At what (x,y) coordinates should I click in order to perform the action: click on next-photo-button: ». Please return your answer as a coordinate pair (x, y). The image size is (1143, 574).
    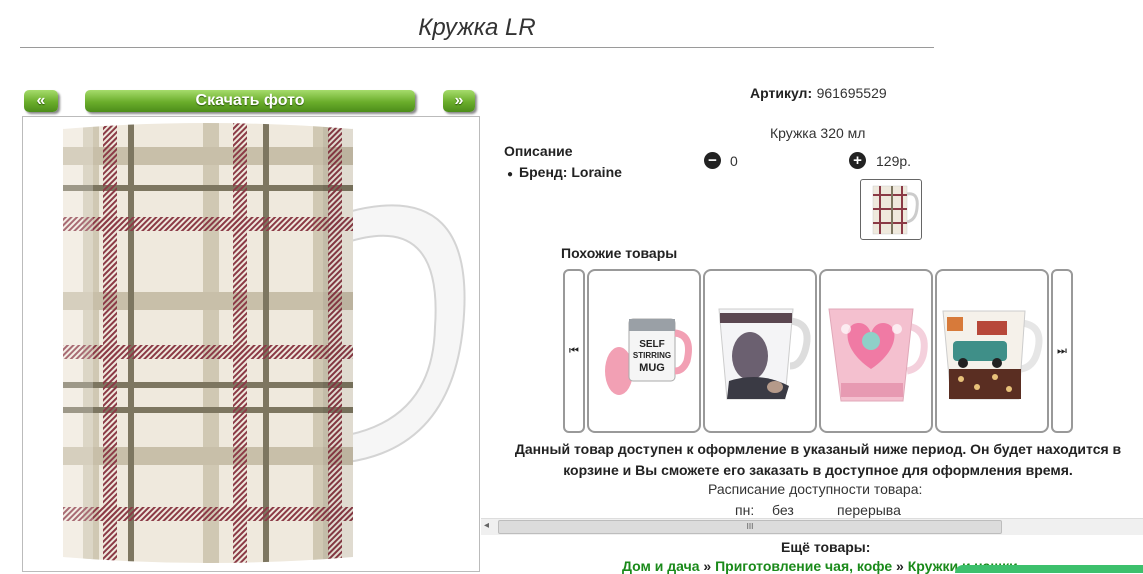
    Looking at the image, I should click on (459, 101).